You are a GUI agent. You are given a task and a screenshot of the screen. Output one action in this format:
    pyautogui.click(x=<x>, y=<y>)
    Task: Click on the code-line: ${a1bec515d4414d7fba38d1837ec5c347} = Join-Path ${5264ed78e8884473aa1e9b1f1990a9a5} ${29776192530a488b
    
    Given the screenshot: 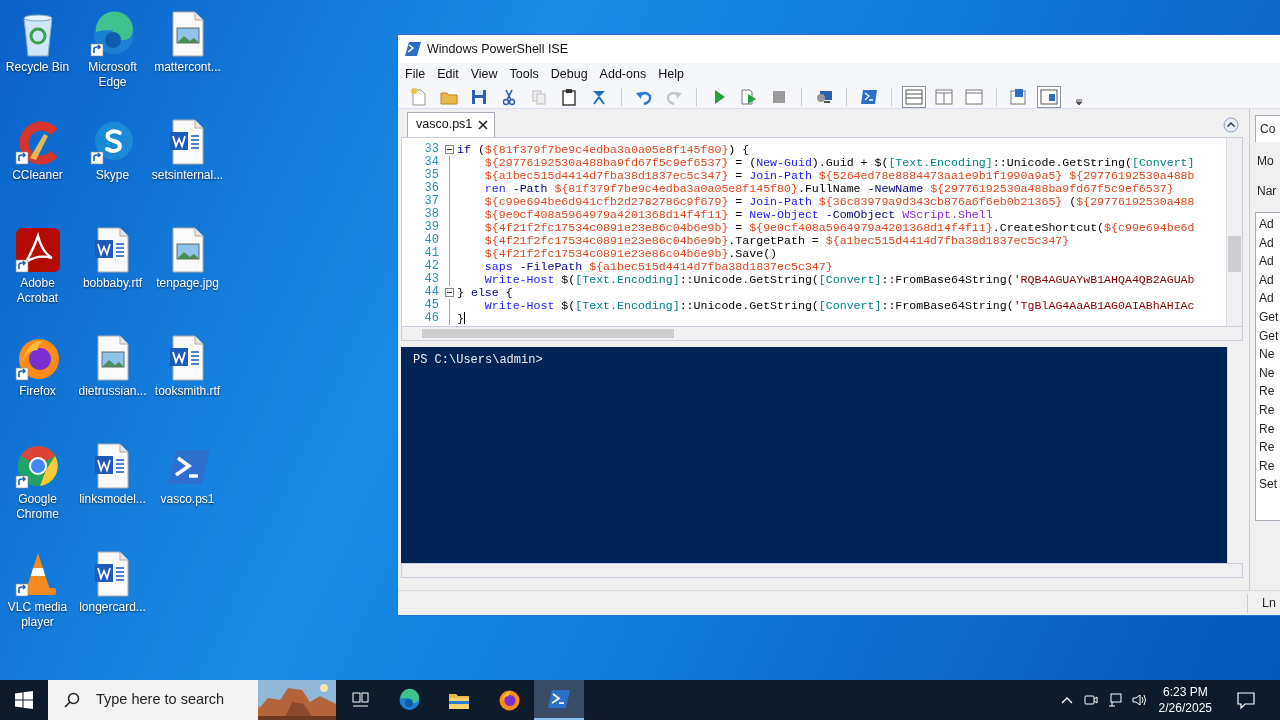 What is the action you would take?
    pyautogui.click(x=839, y=175)
    